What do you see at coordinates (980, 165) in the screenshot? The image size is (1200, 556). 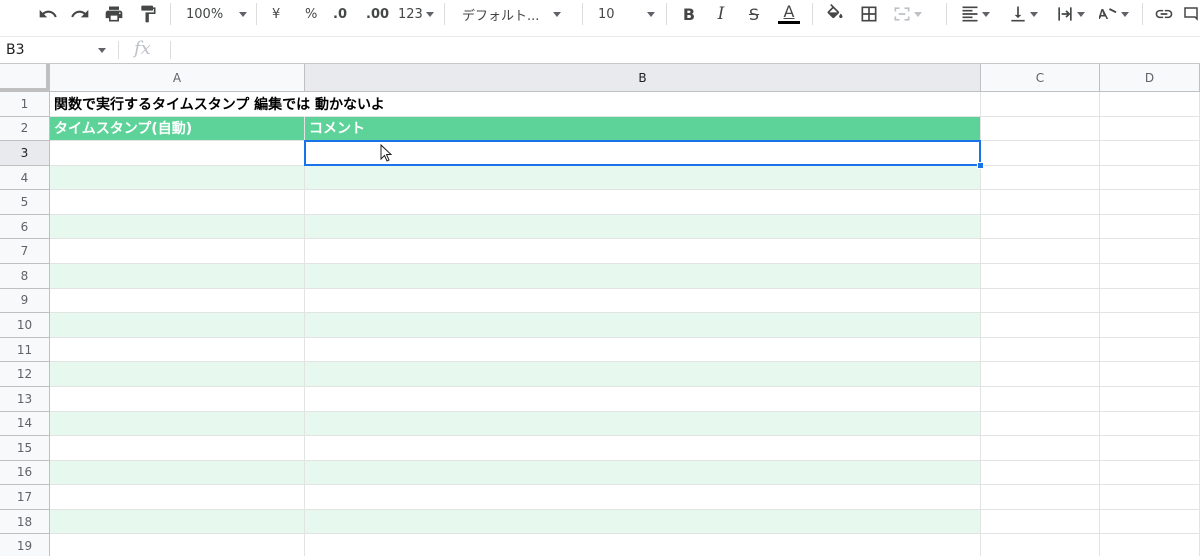 I see `fill-handle` at bounding box center [980, 165].